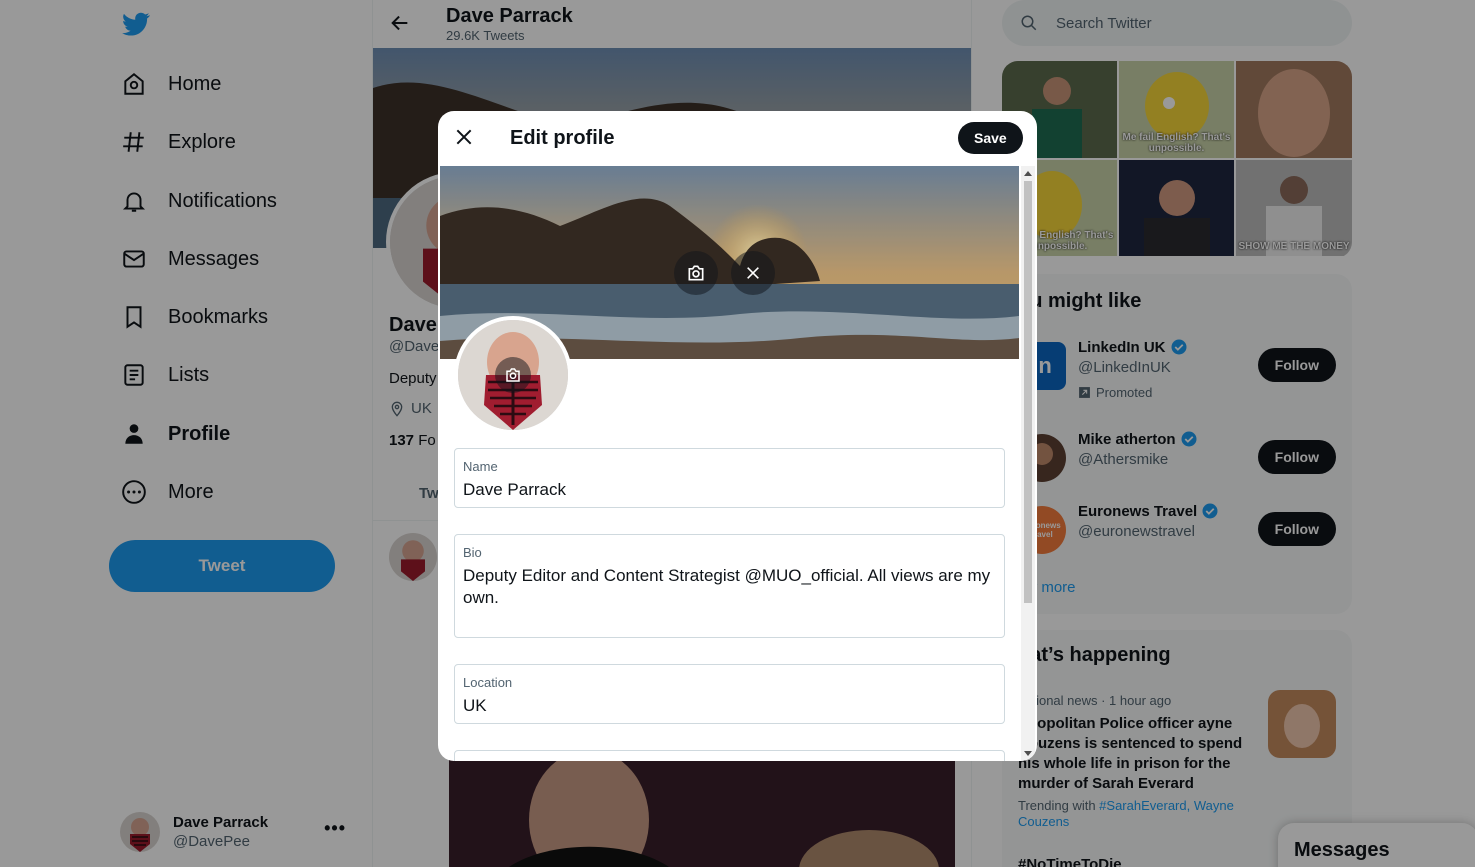 This screenshot has width=1475, height=867. Describe the element at coordinates (472, 552) in the screenshot. I see `bio-field-label: Bio` at that location.